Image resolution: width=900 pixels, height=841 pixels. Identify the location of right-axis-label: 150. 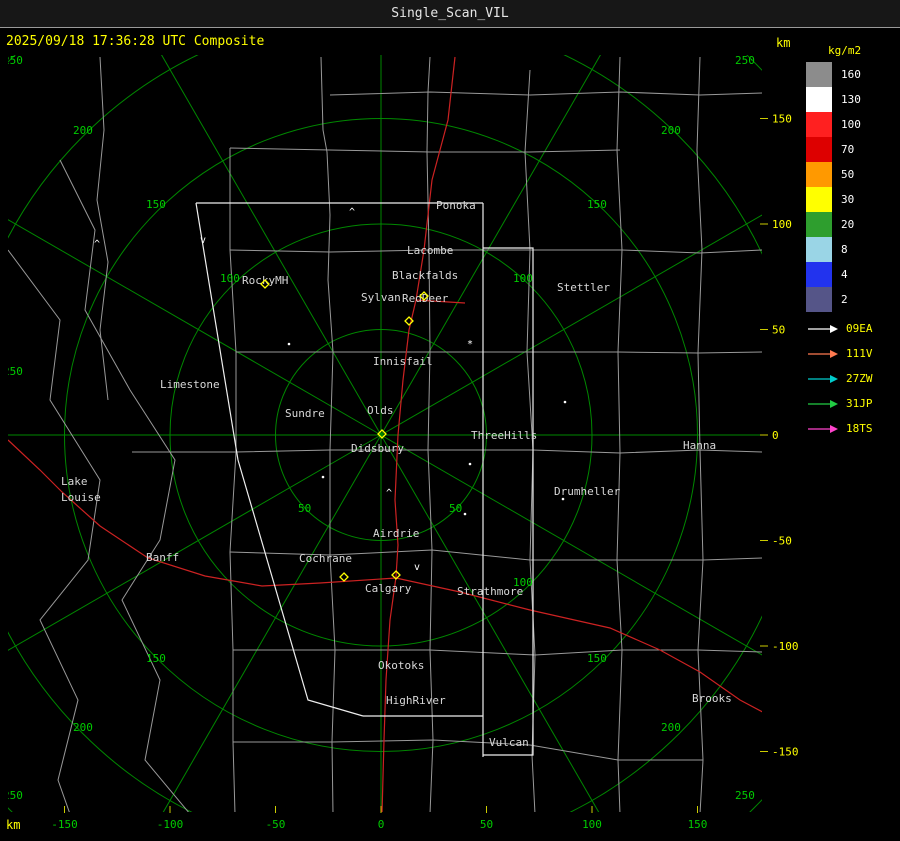
(782, 119).